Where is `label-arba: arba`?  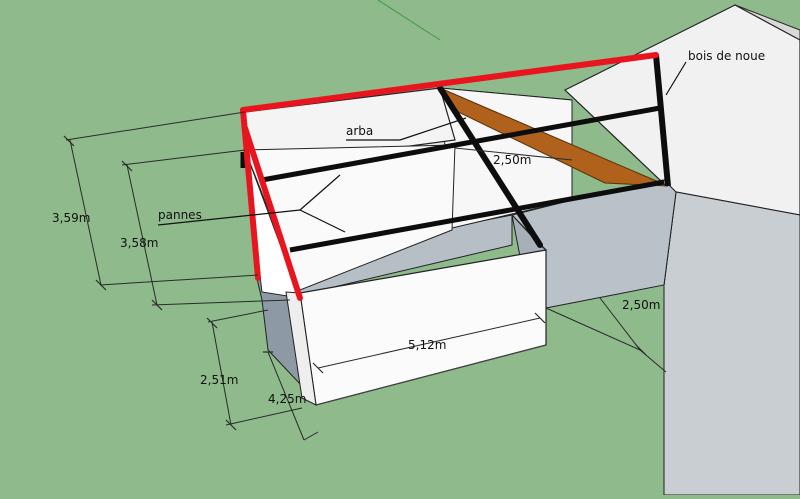 label-arba: arba is located at coordinates (359, 131).